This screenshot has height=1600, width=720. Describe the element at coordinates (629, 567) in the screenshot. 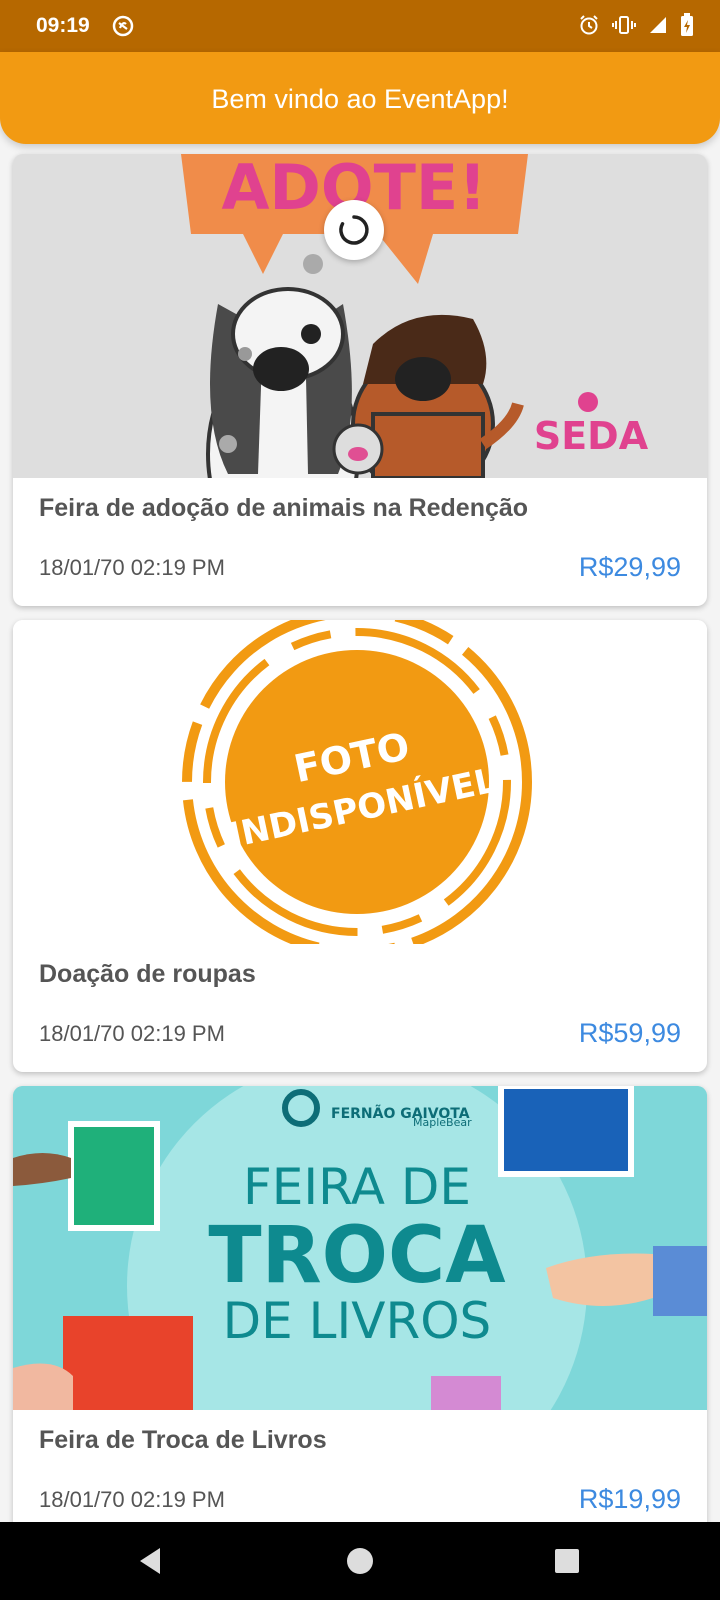

I see `event-price: R$29,99` at that location.